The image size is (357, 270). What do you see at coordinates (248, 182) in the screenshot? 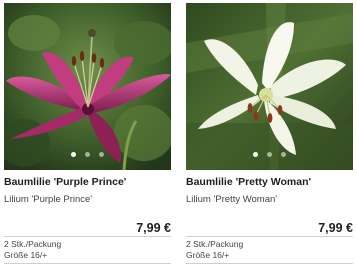
I see `product-title: Baumlilie 'Pretty Woman'` at bounding box center [248, 182].